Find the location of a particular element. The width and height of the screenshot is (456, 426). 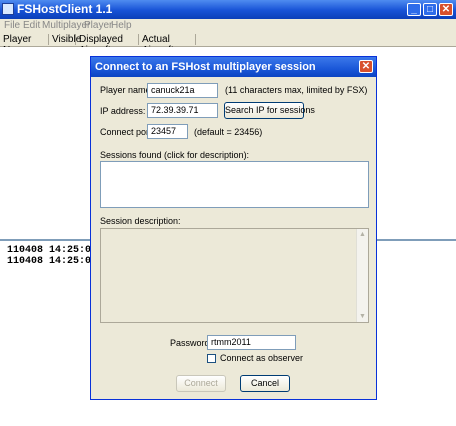

search-sessions-button: Search IP for sessions is located at coordinates (269, 110).